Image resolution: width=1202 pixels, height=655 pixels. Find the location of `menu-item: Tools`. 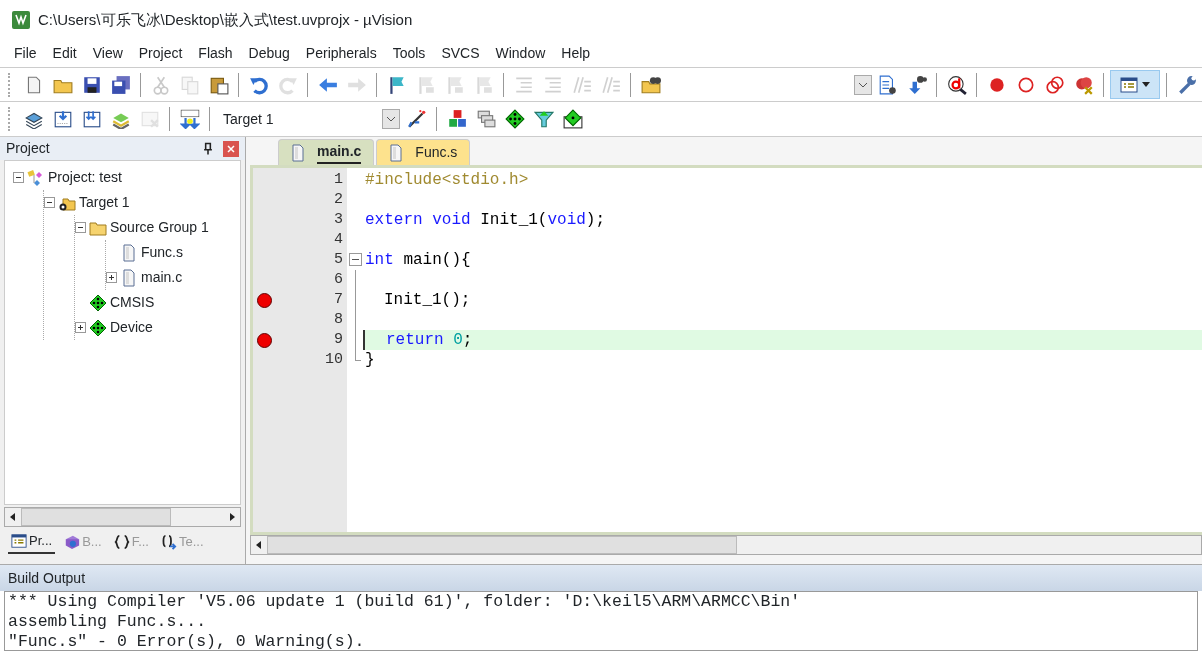

menu-item: Tools is located at coordinates (409, 53).